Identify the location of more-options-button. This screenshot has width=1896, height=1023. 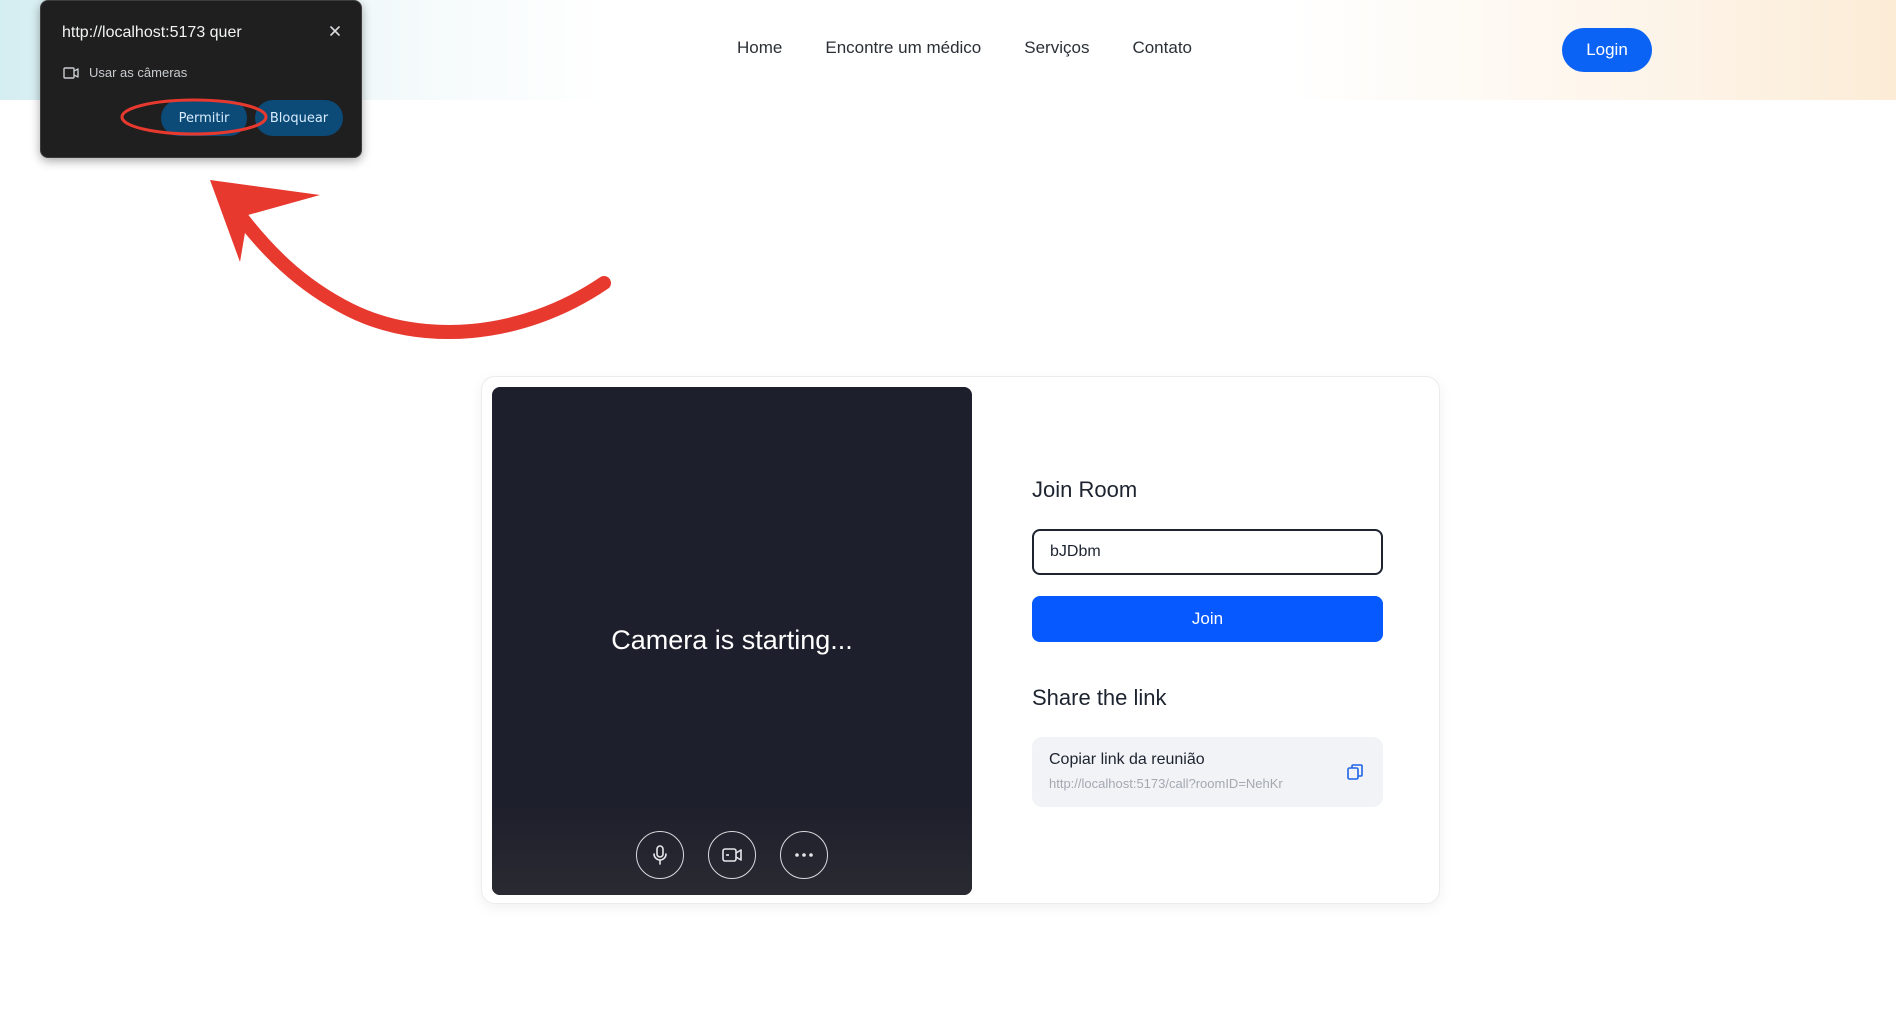
(804, 855).